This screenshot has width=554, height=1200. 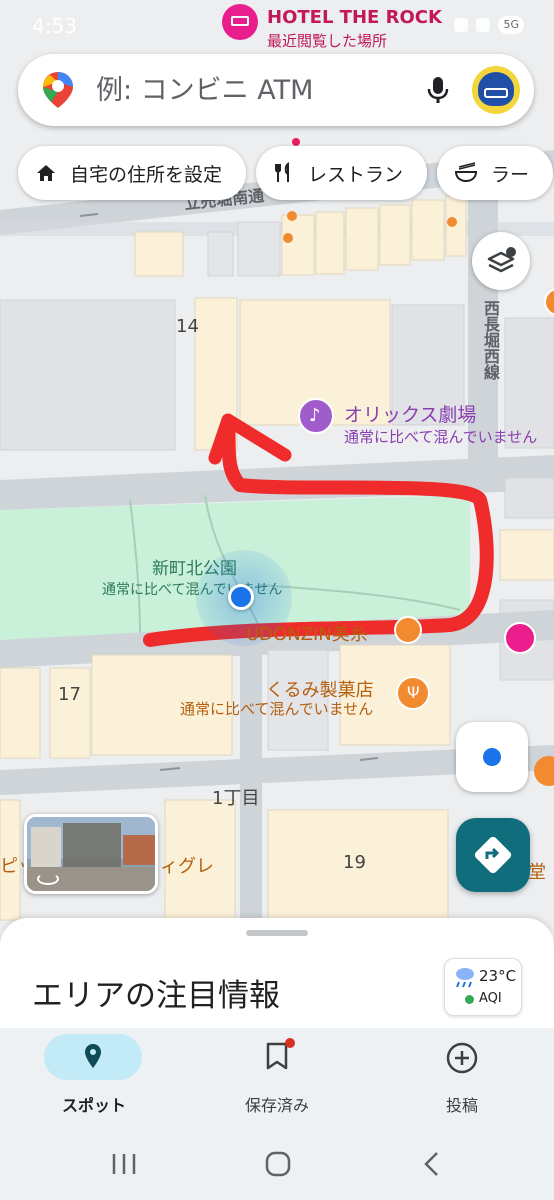 I want to click on my-location-button, so click(x=492, y=757).